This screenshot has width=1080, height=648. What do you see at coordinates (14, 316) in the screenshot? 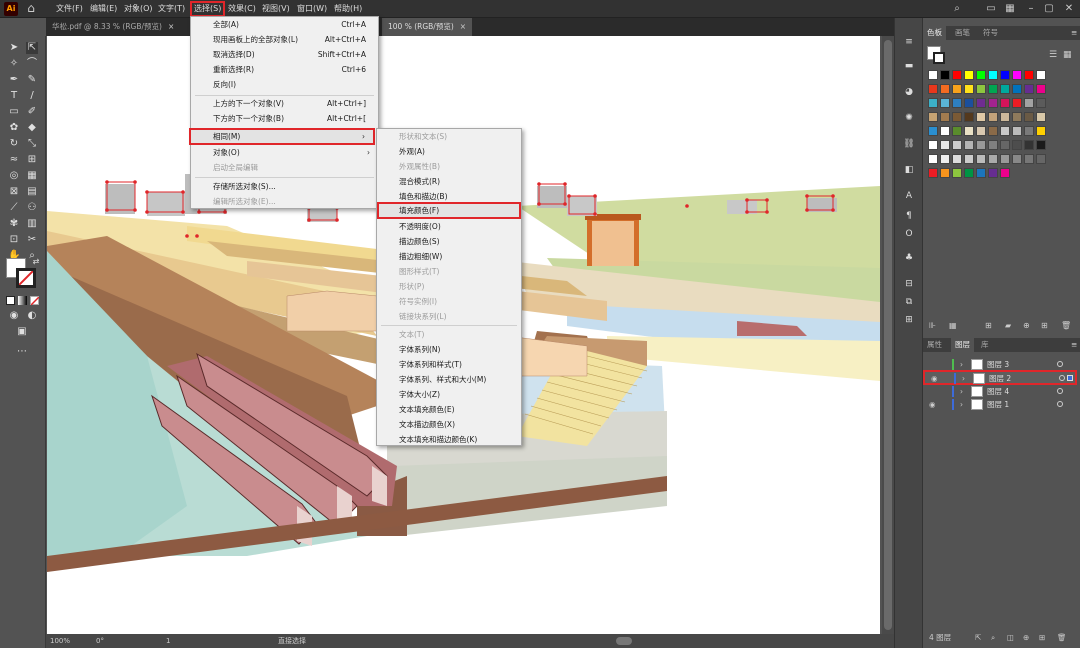
I see `draw-mode-icon: ◉` at bounding box center [14, 316].